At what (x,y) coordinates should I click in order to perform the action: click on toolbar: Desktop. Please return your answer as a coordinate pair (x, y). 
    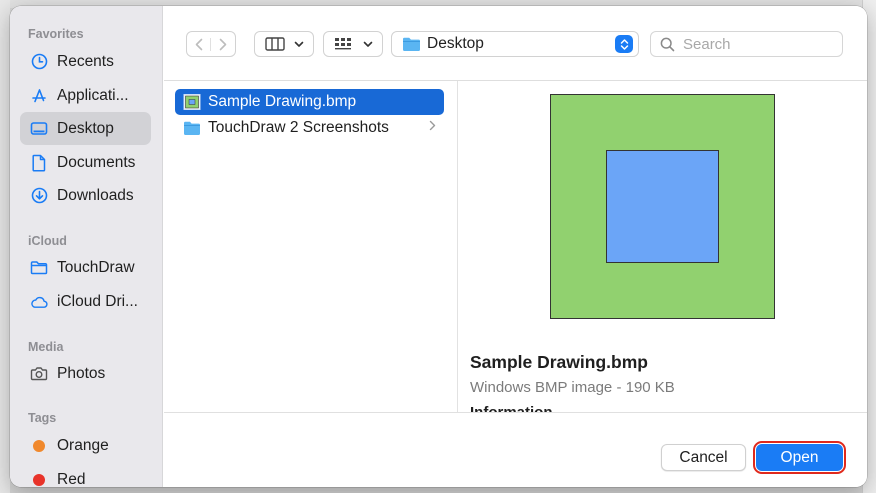
    Looking at the image, I should click on (515, 43).